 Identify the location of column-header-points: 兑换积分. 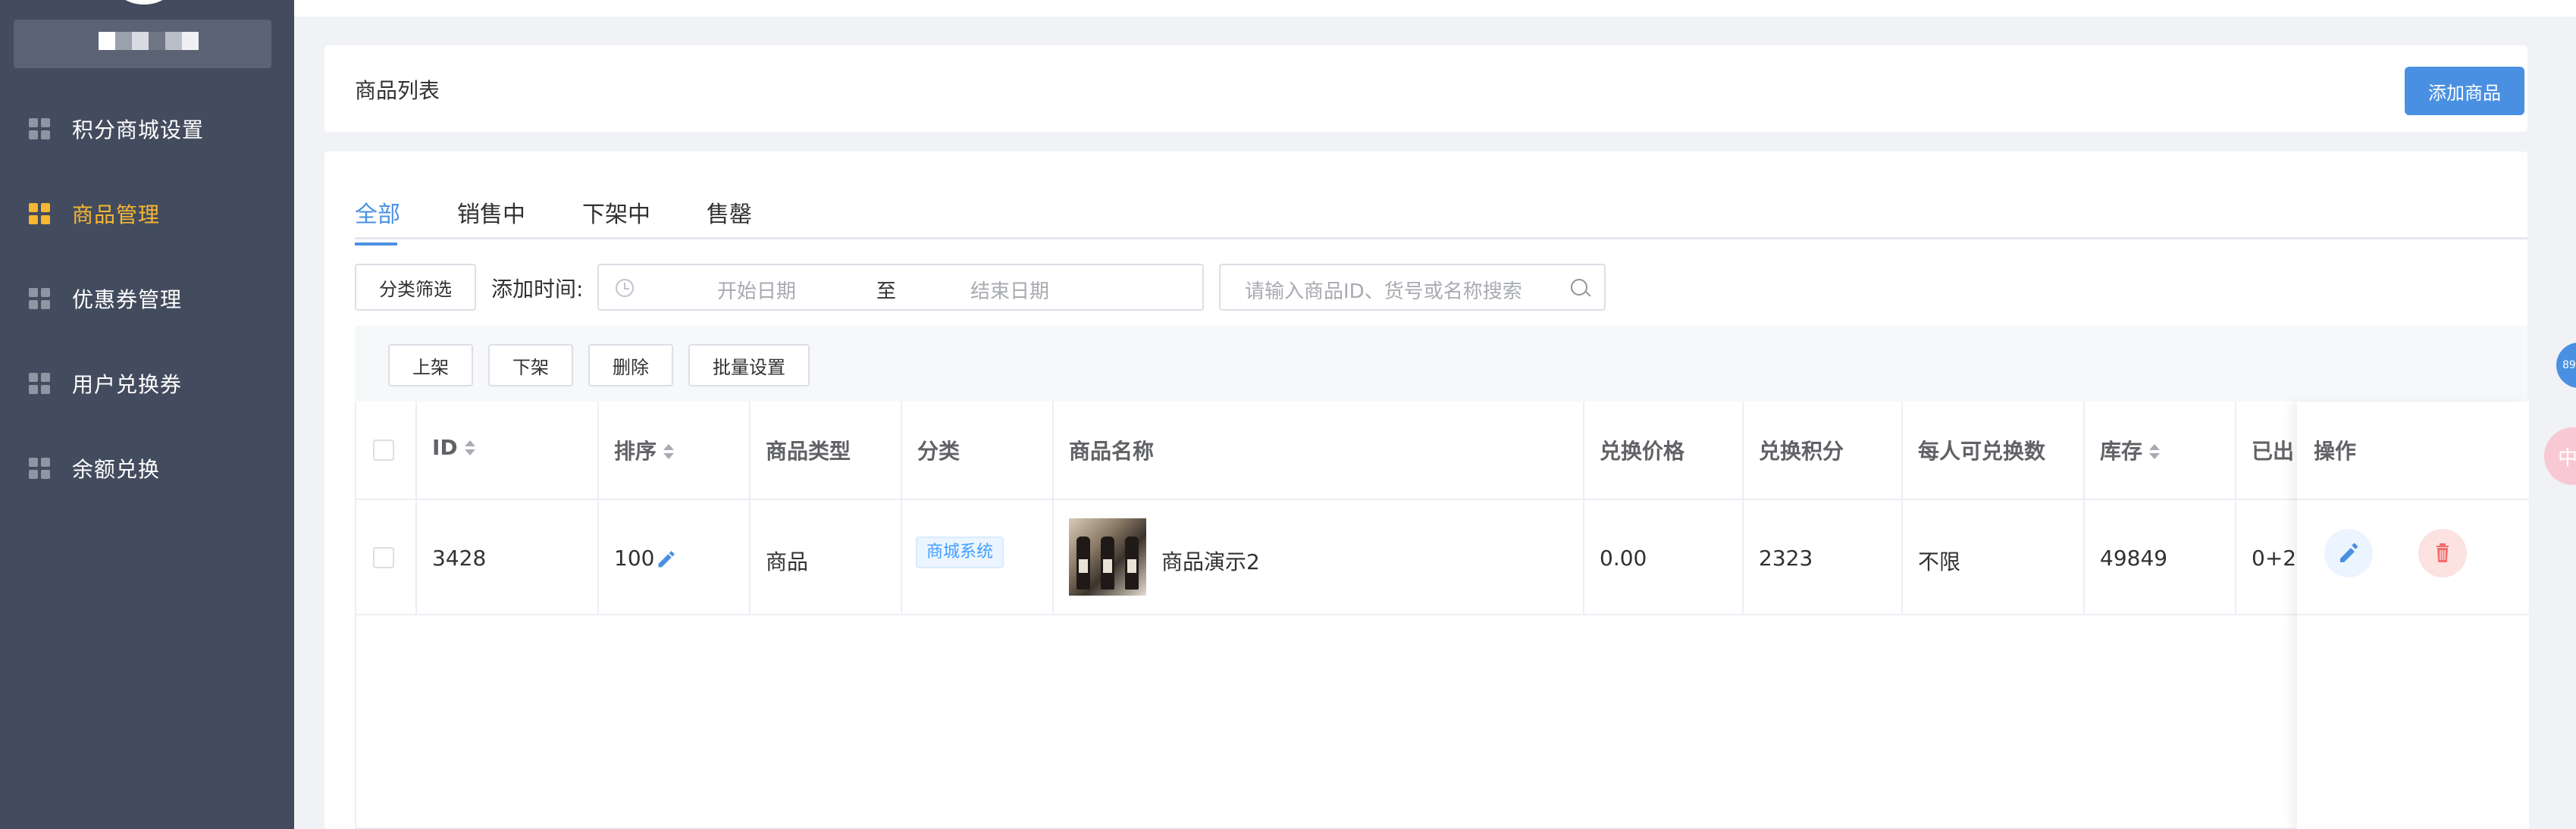
(1802, 451).